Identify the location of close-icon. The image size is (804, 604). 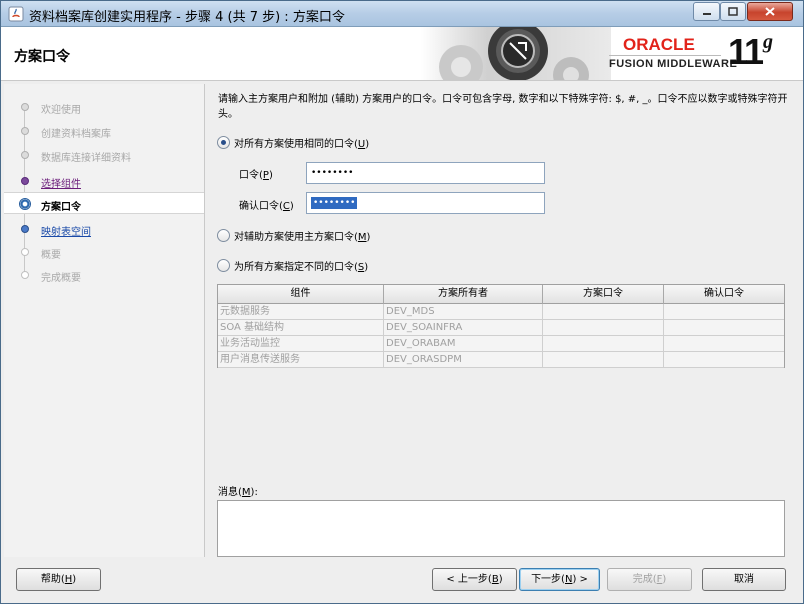
(770, 11).